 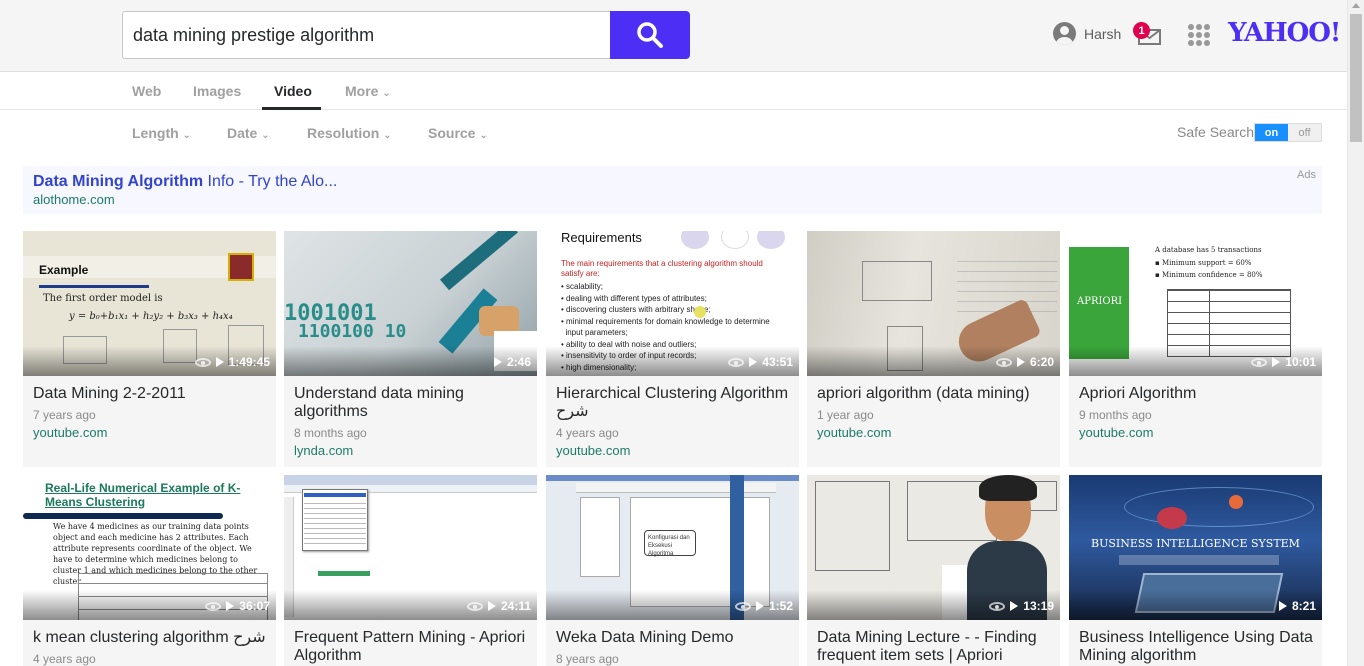 I want to click on thumb-text: The first order model is, so click(x=103, y=298).